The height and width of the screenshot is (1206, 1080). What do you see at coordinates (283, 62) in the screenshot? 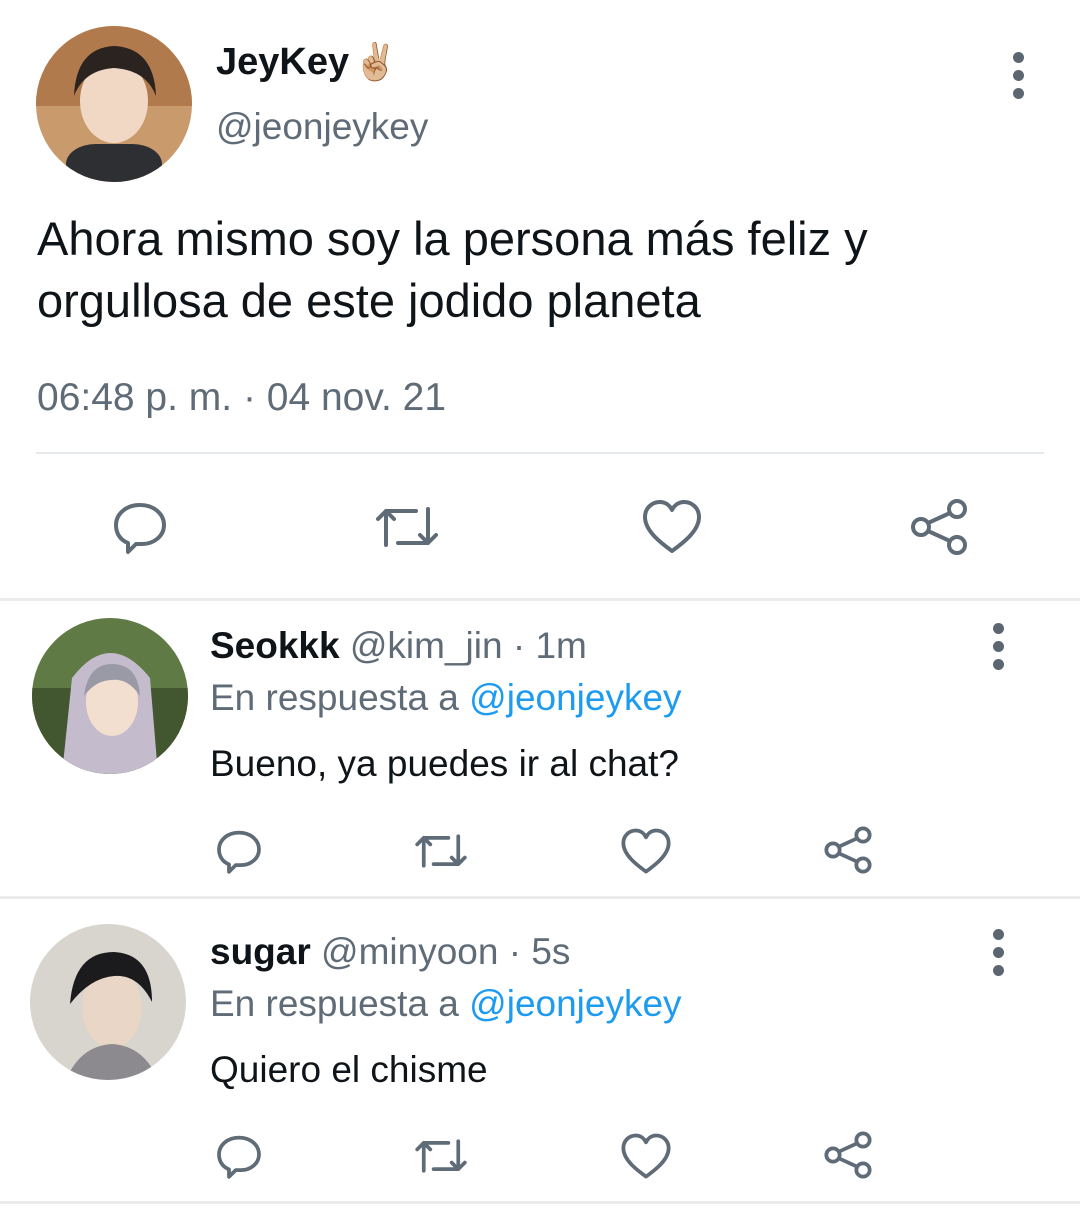
I see `display-name-text: JeyKey` at bounding box center [283, 62].